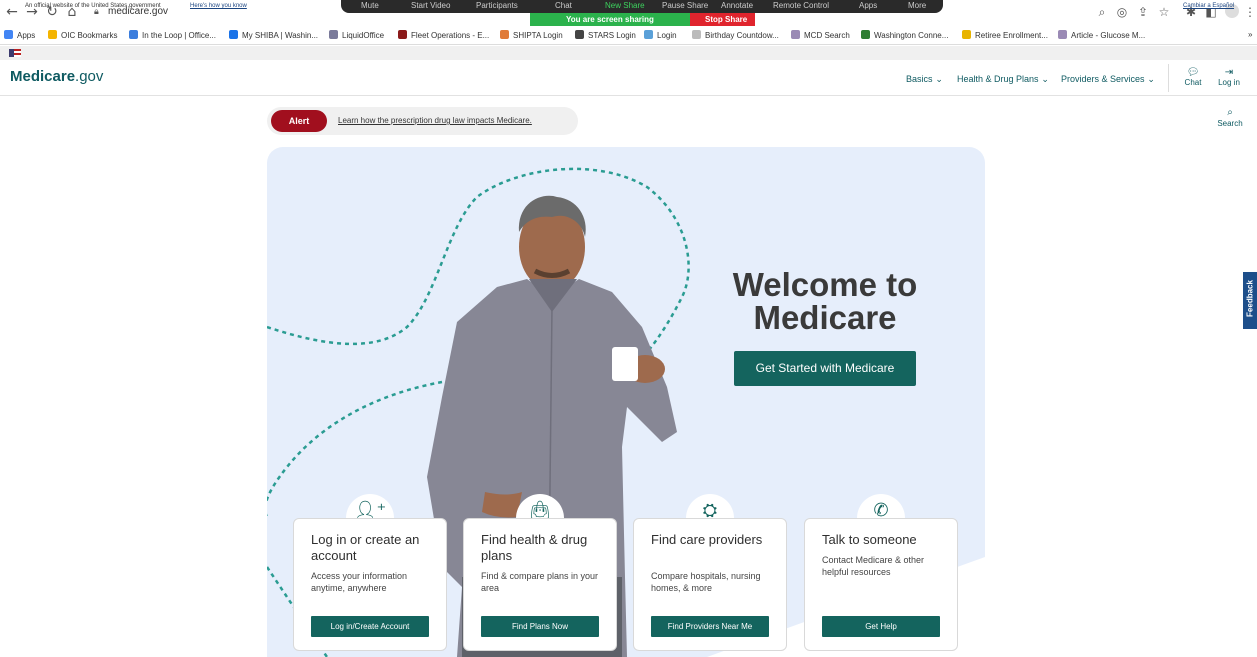  I want to click on menu-kebab-icon: ⋮, so click(1250, 12).